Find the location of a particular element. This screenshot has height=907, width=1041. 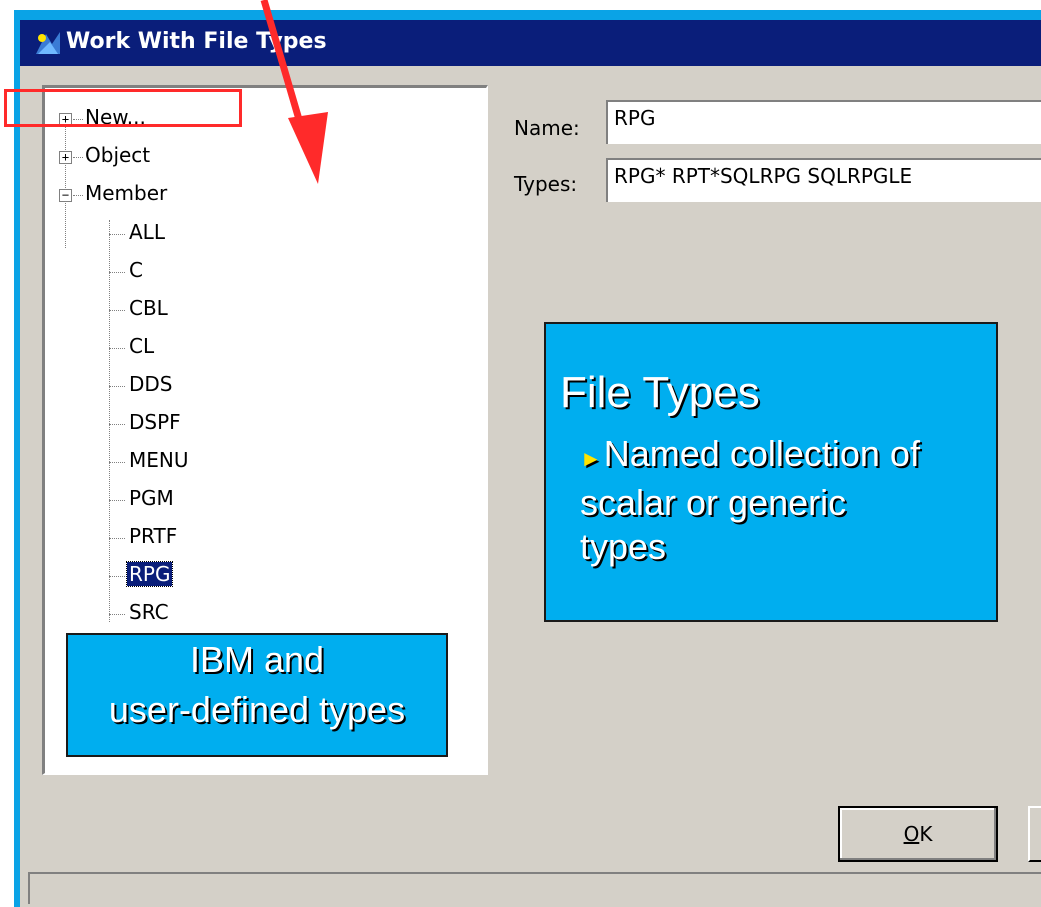

window-app-icon is located at coordinates (48, 43).